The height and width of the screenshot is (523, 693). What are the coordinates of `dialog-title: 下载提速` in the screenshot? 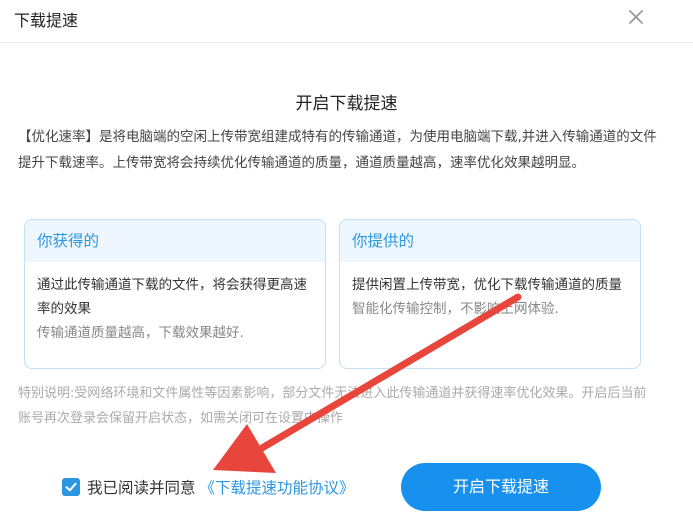 It's located at (46, 20).